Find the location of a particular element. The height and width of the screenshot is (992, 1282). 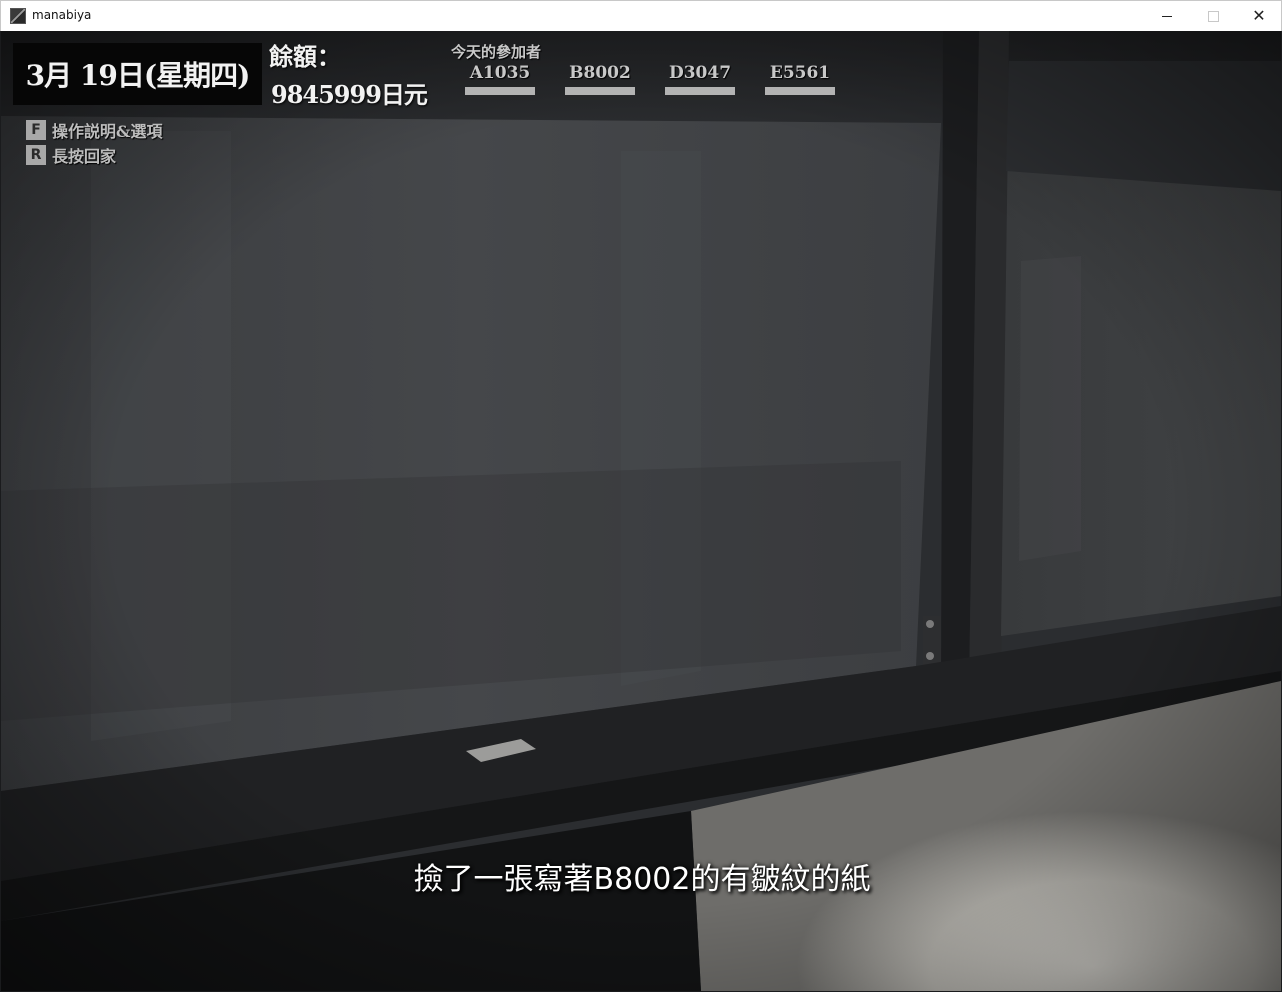

minimize-icon is located at coordinates (1167, 16).